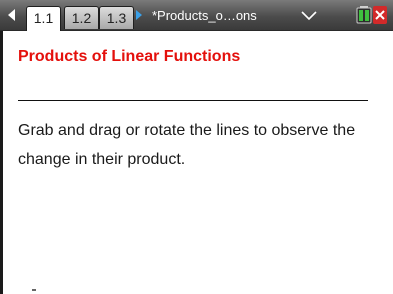 This screenshot has height=294, width=393. I want to click on page-left-border, so click(1, 162).